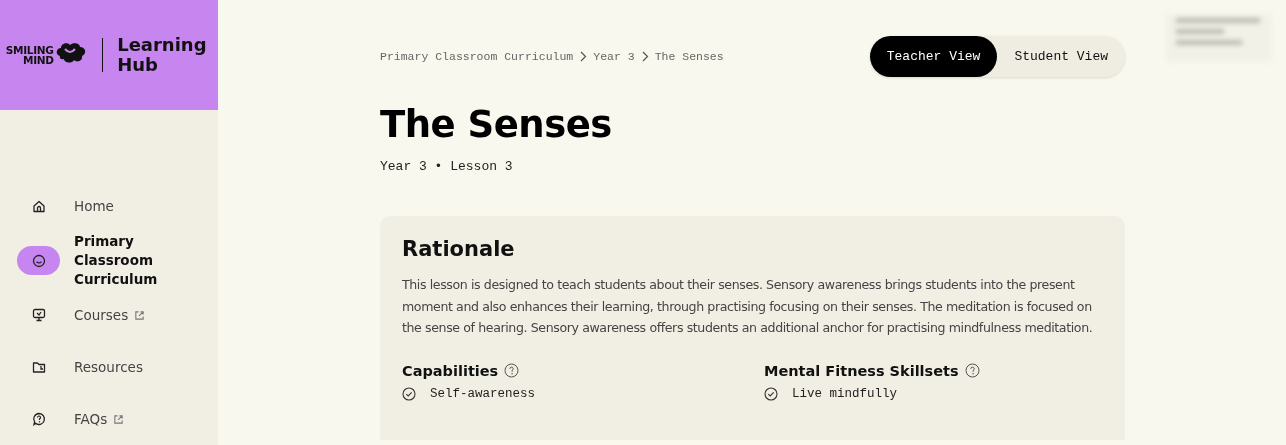 The width and height of the screenshot is (1286, 445). Describe the element at coordinates (450, 370) in the screenshot. I see `section-heading: Capabilities` at that location.